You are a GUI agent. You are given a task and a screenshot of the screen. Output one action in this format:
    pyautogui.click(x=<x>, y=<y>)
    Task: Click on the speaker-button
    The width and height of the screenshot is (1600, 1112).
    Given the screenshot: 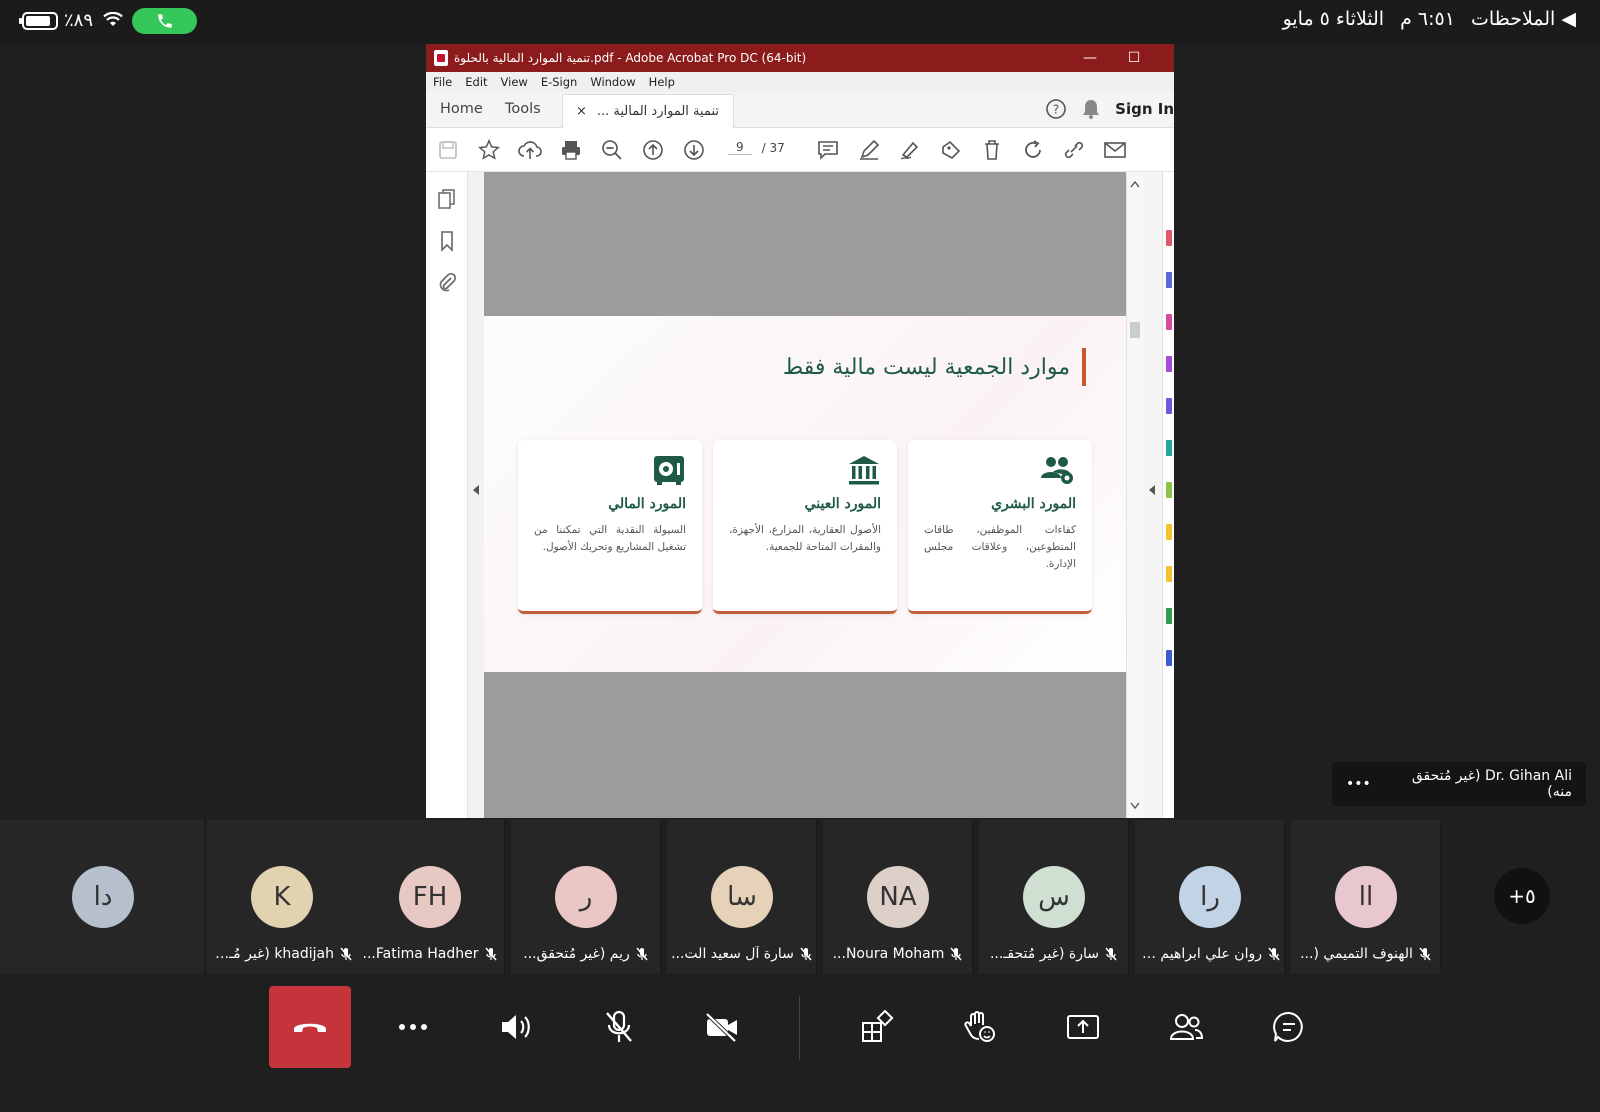 What is the action you would take?
    pyautogui.click(x=516, y=1027)
    